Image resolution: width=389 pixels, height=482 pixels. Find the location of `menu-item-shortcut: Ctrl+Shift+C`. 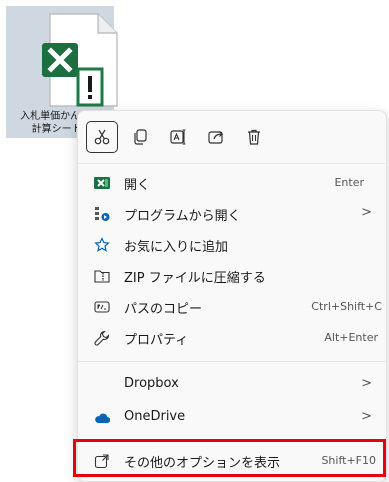

menu-item-shortcut: Ctrl+Shift+C is located at coordinates (346, 306).